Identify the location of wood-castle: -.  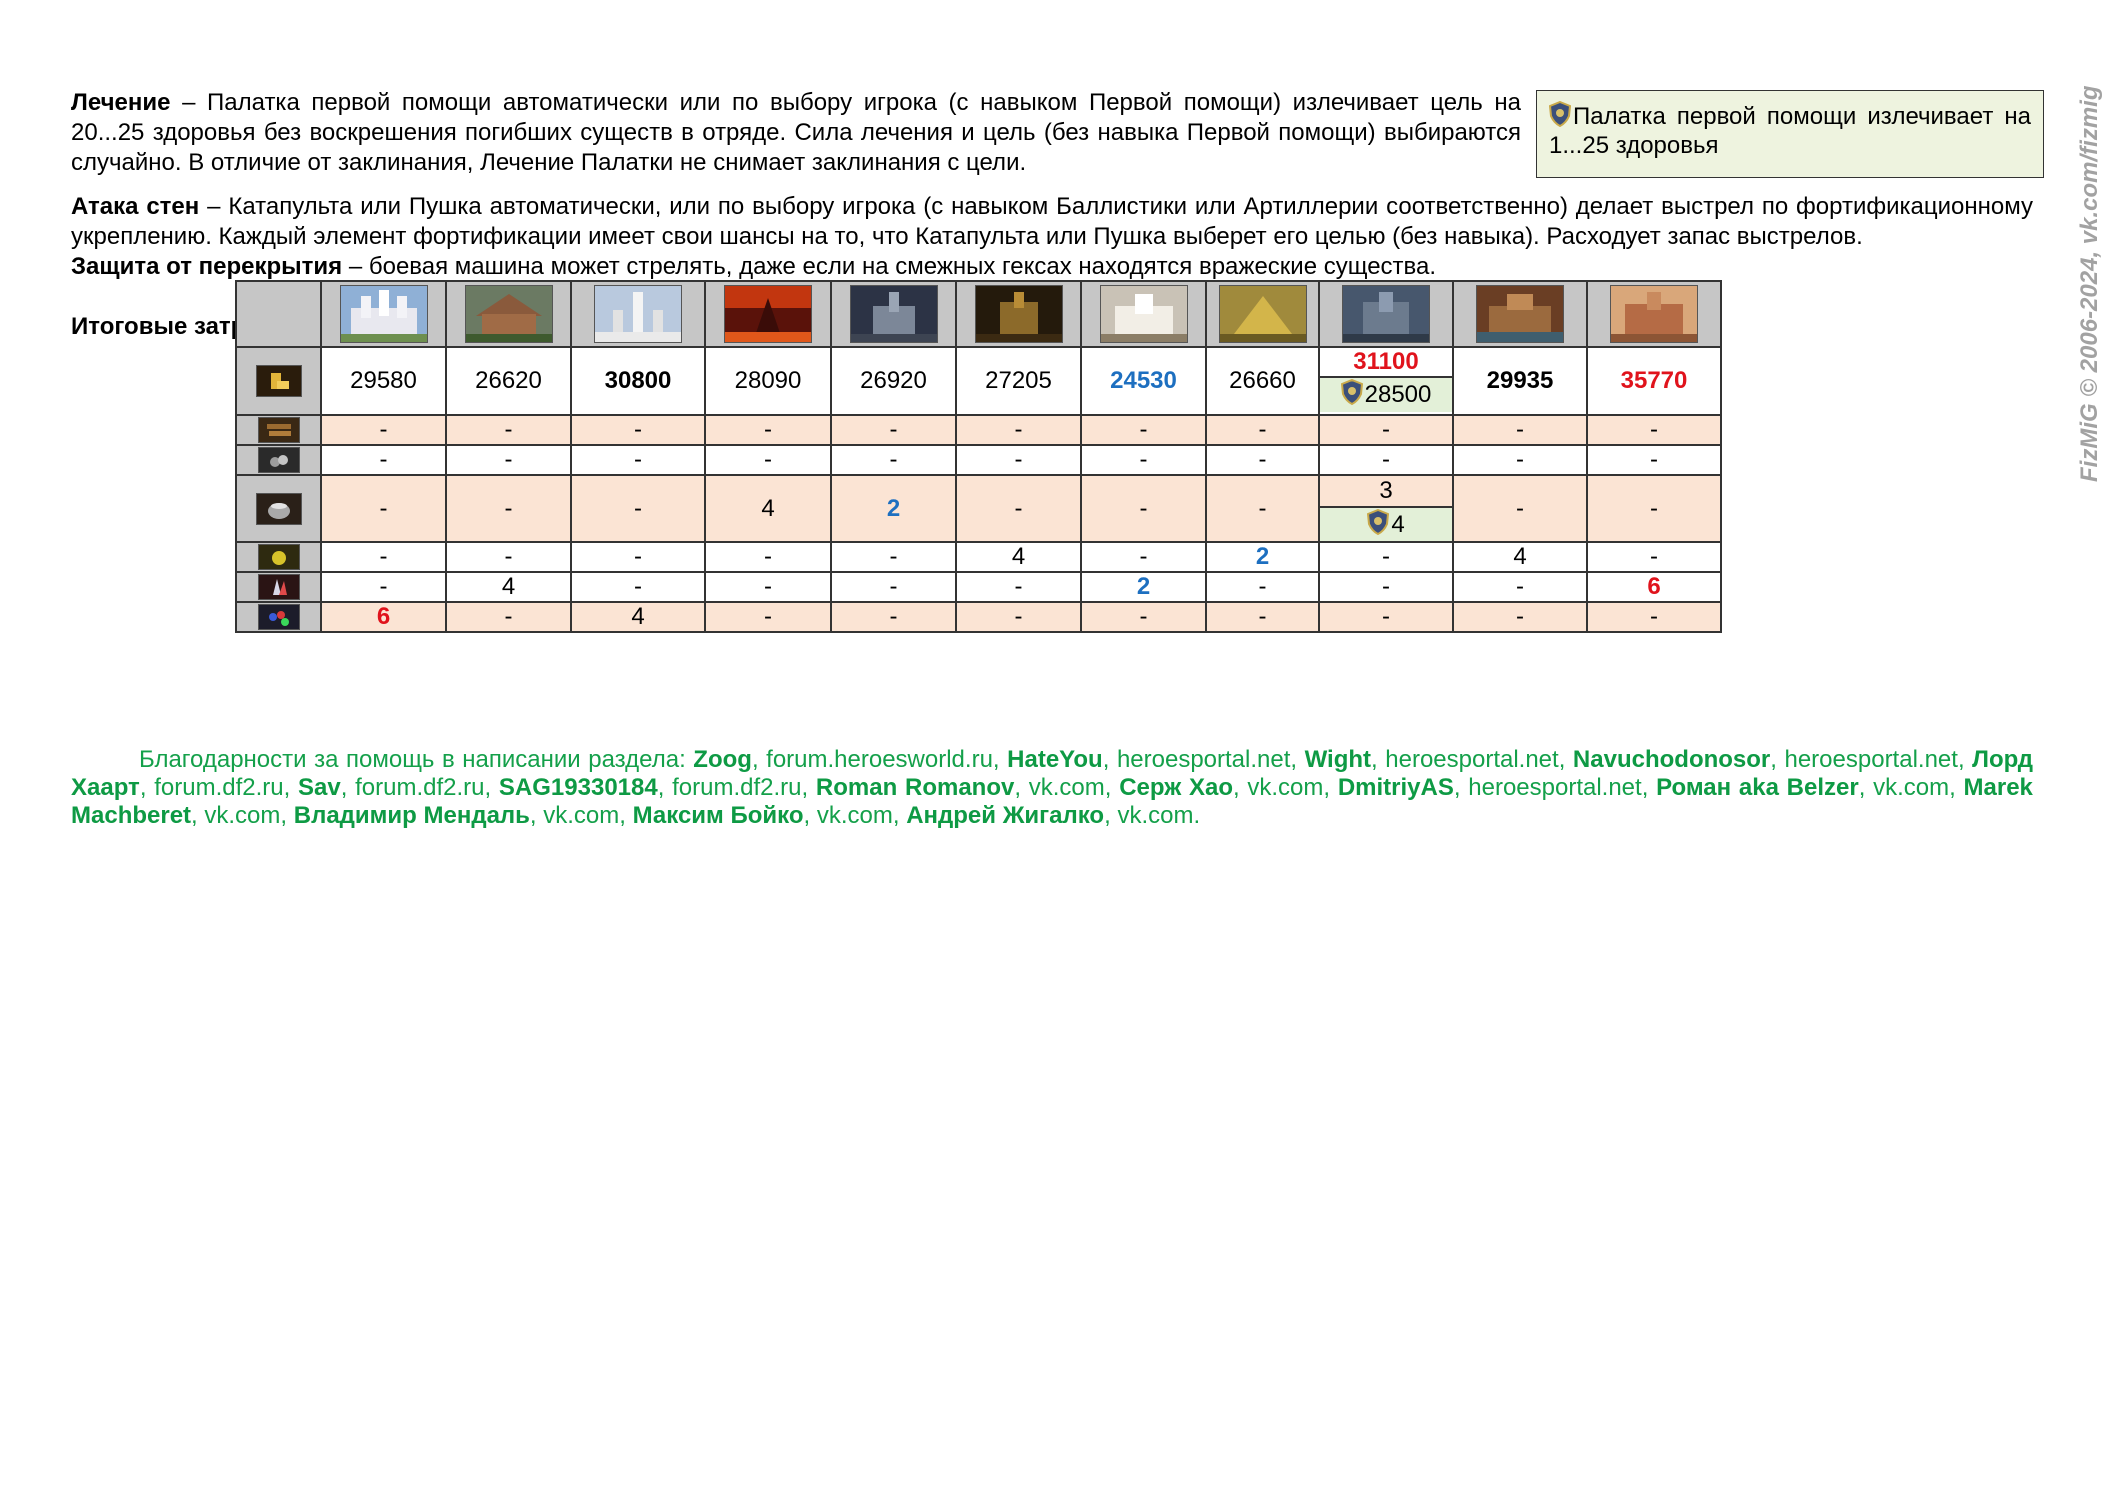
(383, 430).